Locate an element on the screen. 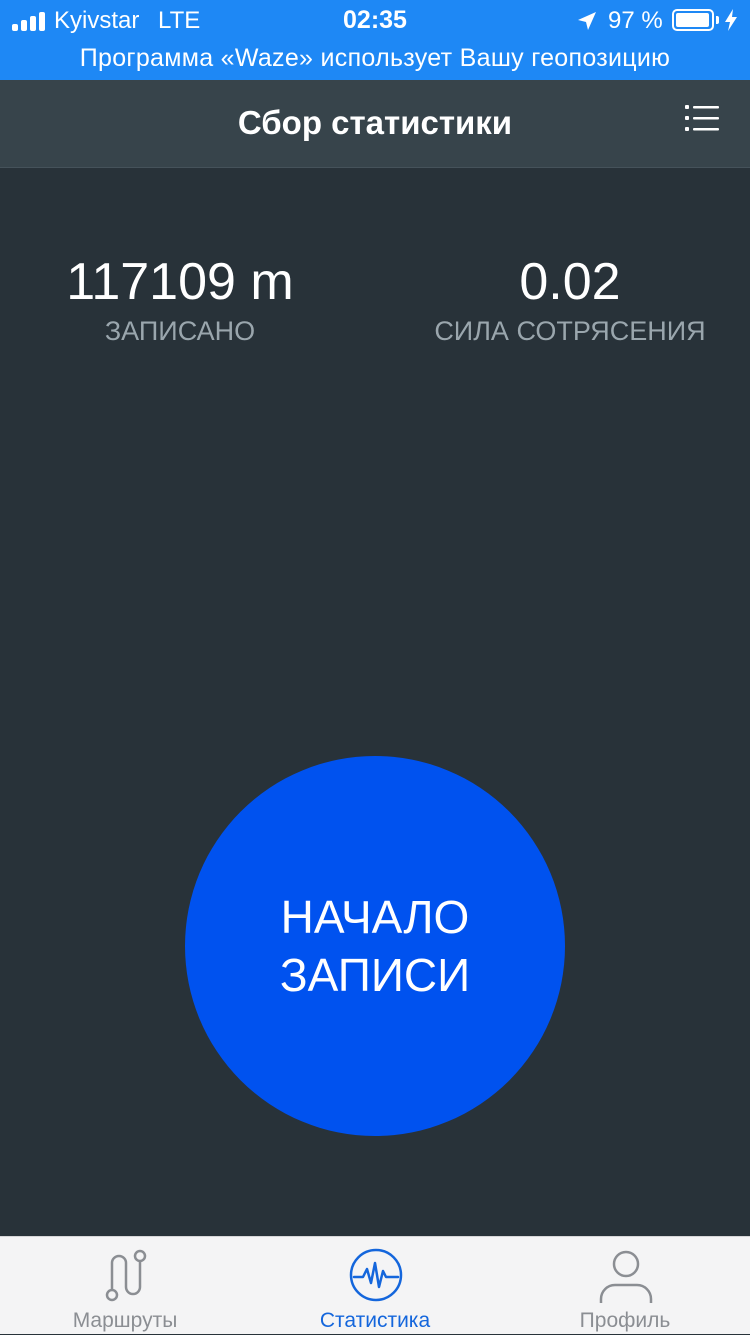 This screenshot has width=750, height=1335. tab-profile: Профиль is located at coordinates (625, 1286).